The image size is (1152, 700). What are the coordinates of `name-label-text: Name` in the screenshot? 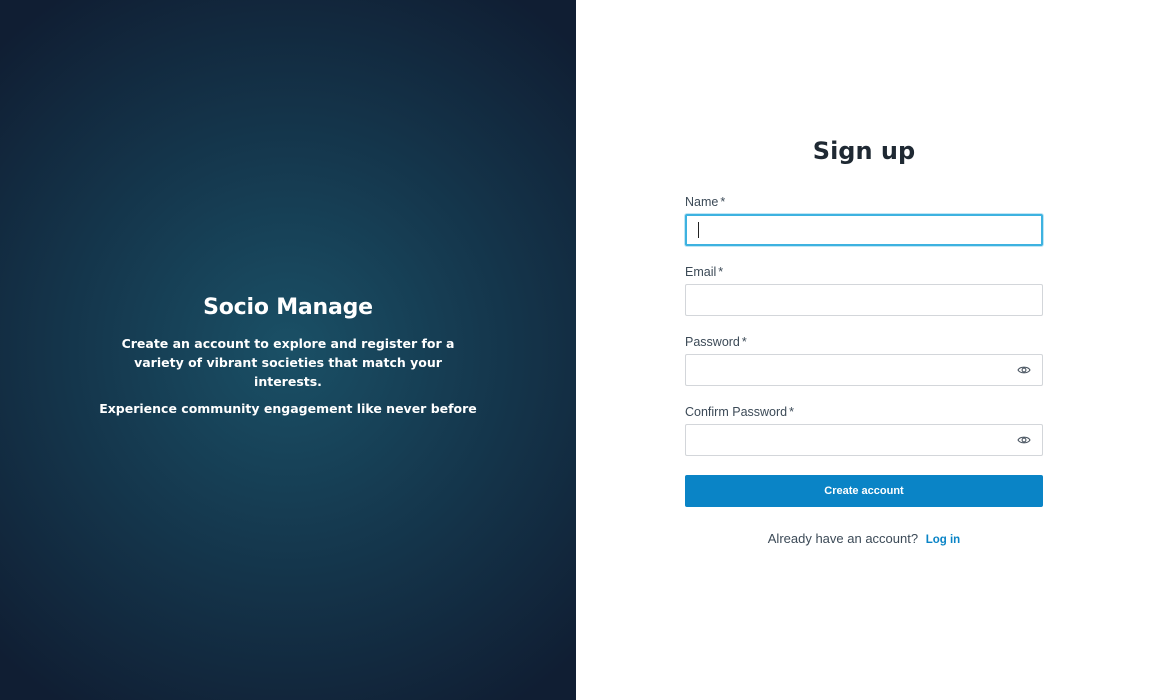 It's located at (702, 202).